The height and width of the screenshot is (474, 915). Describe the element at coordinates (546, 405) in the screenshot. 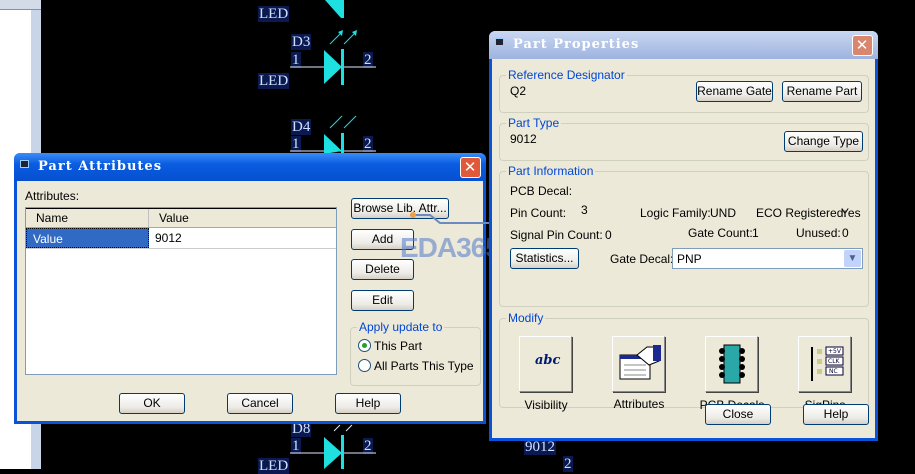

I see `visibility-caption: Visibility` at that location.